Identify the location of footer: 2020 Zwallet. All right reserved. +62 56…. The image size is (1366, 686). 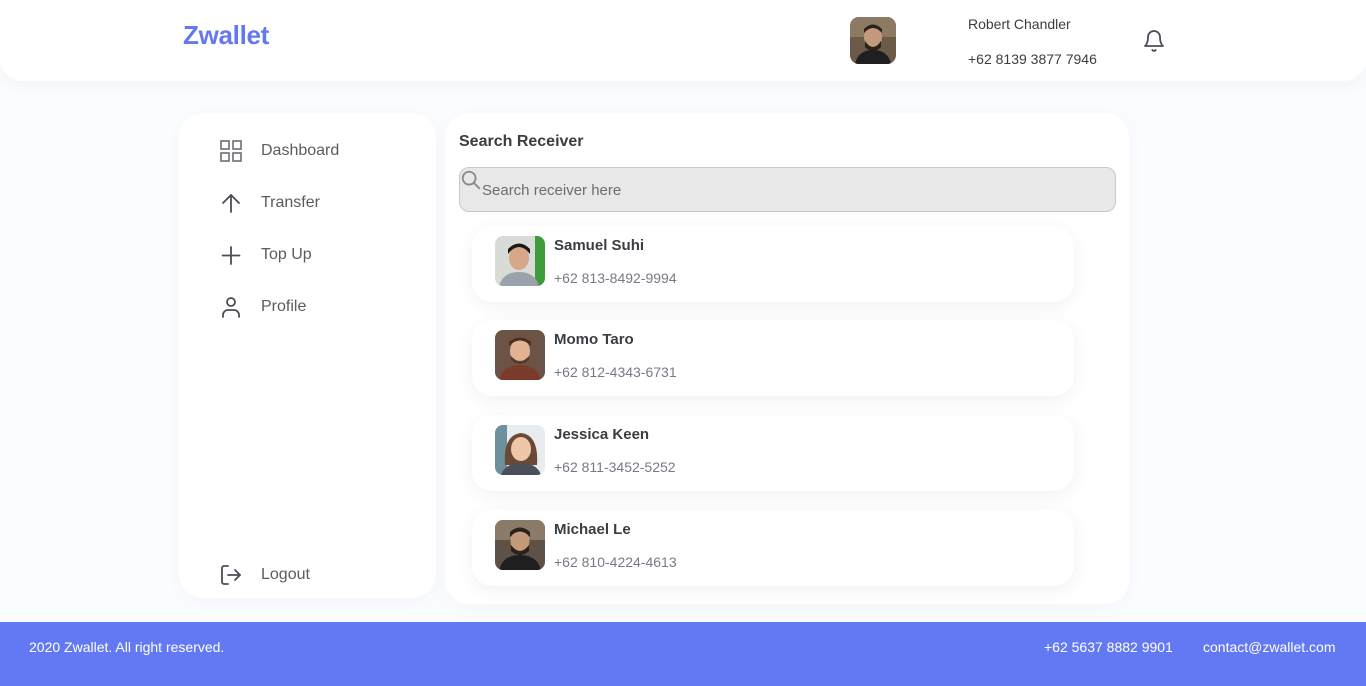
(683, 654).